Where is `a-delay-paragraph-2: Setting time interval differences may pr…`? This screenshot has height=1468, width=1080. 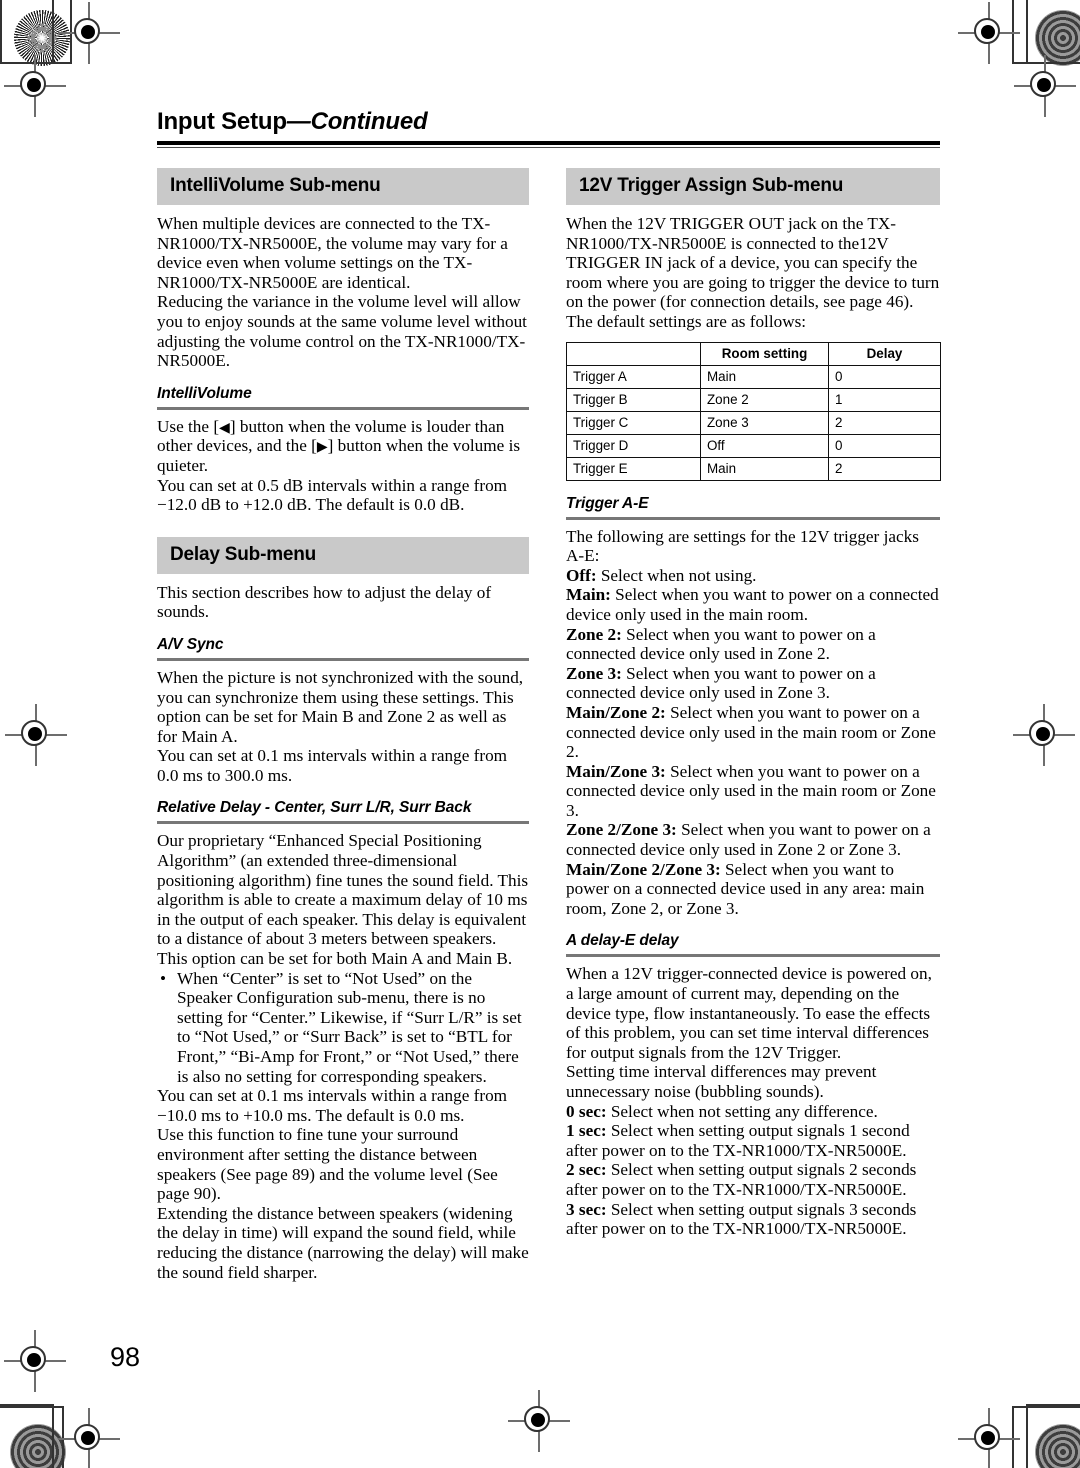
a-delay-paragraph-2: Setting time interval differences may pr… is located at coordinates (721, 1081).